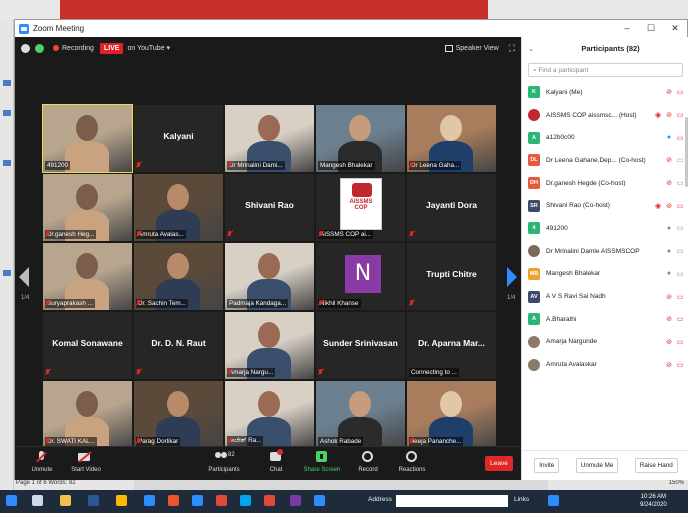  Describe the element at coordinates (178, 414) in the screenshot. I see `video-tile: Parag Dorlikar` at that location.